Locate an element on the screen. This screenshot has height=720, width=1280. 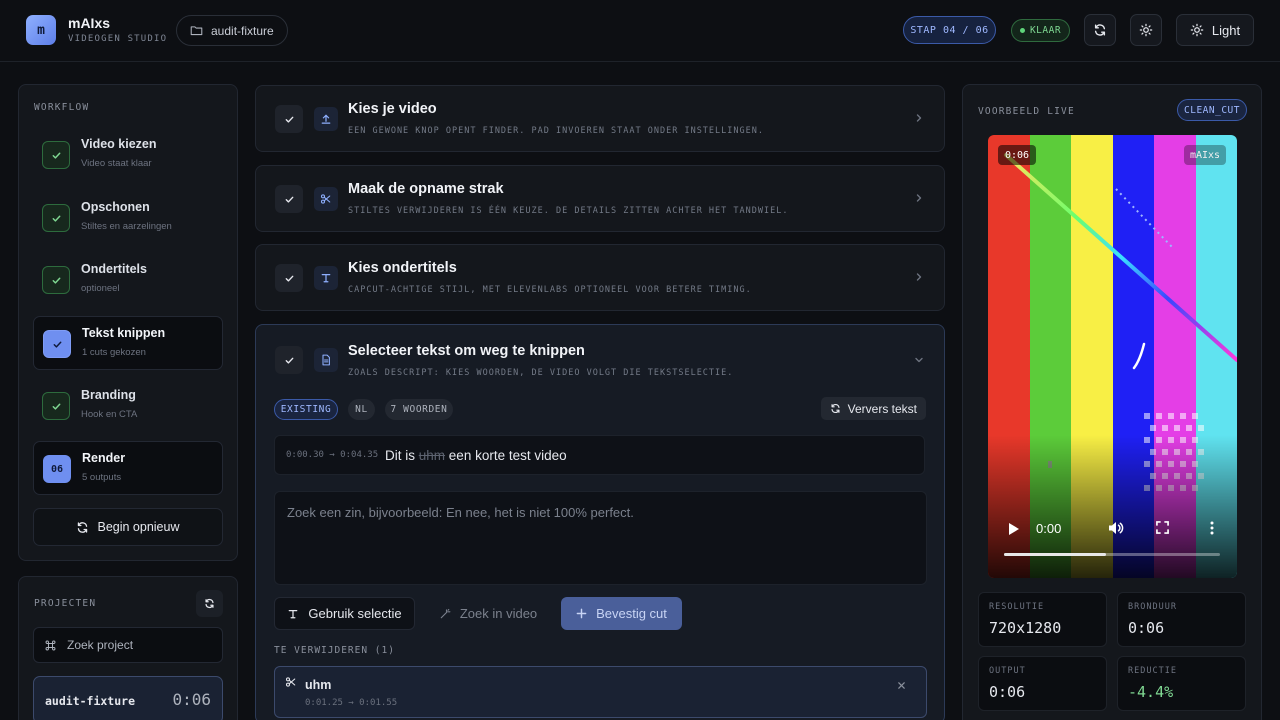
brightness-button is located at coordinates (1146, 30).